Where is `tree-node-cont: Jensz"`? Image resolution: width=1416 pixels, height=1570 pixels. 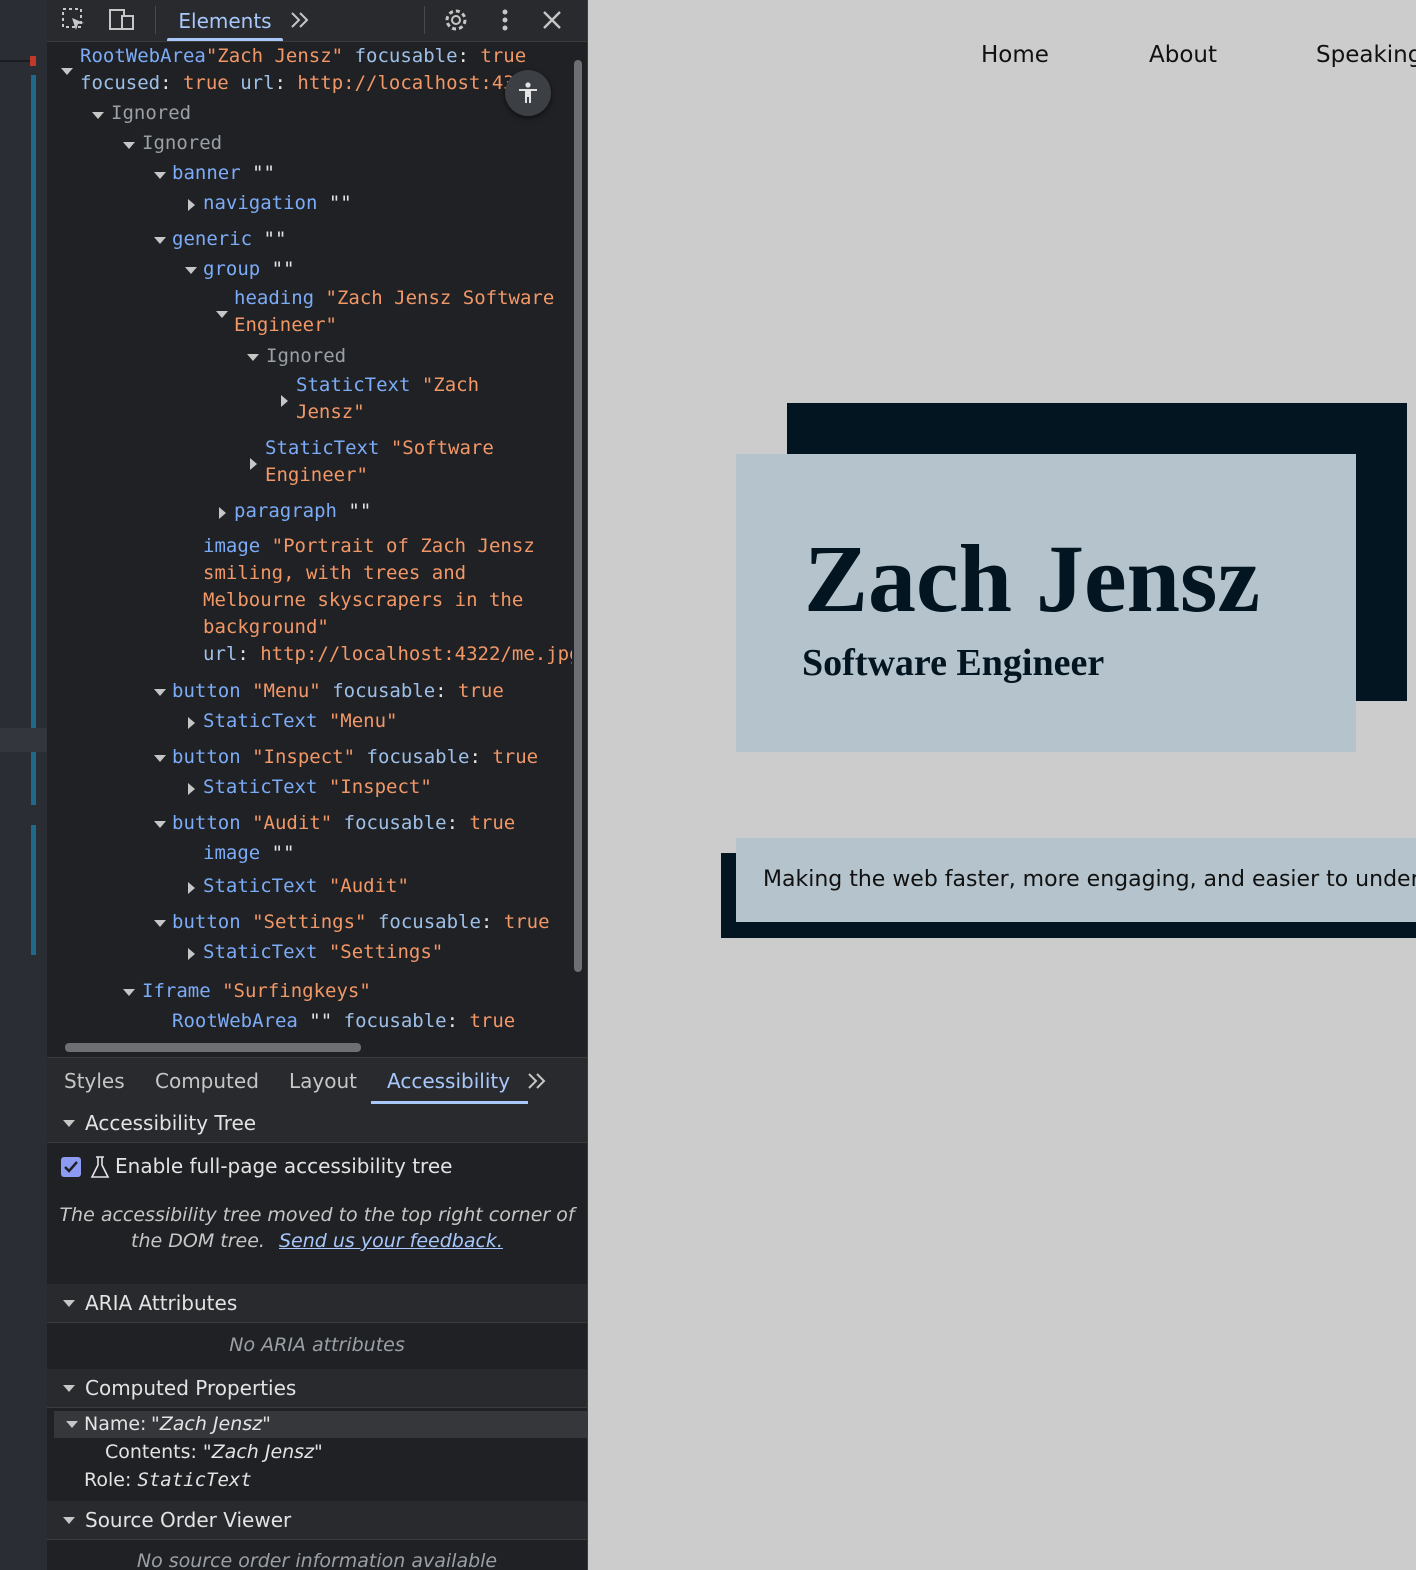
tree-node-cont: Jensz" is located at coordinates (330, 412).